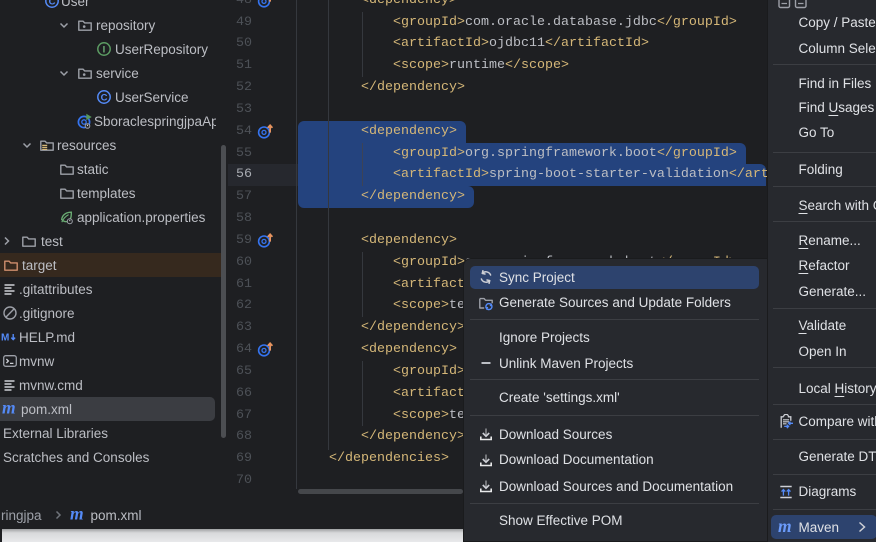  I want to click on svg-text: M, so click(5, 338).